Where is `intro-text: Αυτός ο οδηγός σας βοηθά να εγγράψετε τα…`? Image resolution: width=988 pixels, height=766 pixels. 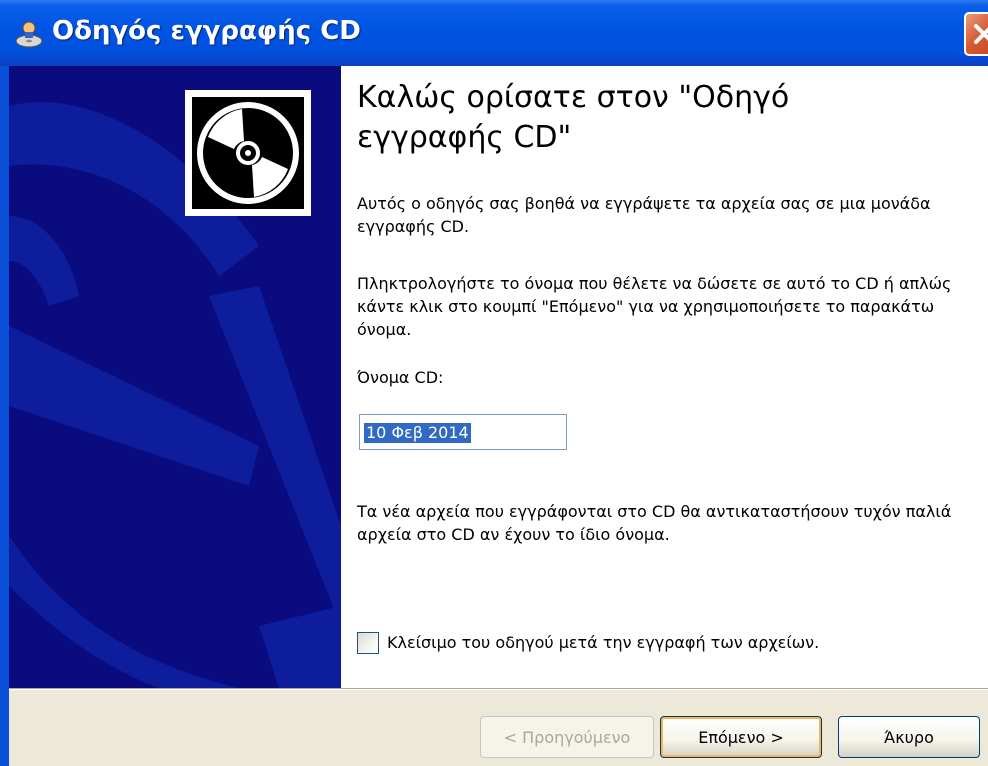
intro-text: Αυτός ο οδηγός σας βοηθά να εγγράψετε τα… is located at coordinates (644, 215).